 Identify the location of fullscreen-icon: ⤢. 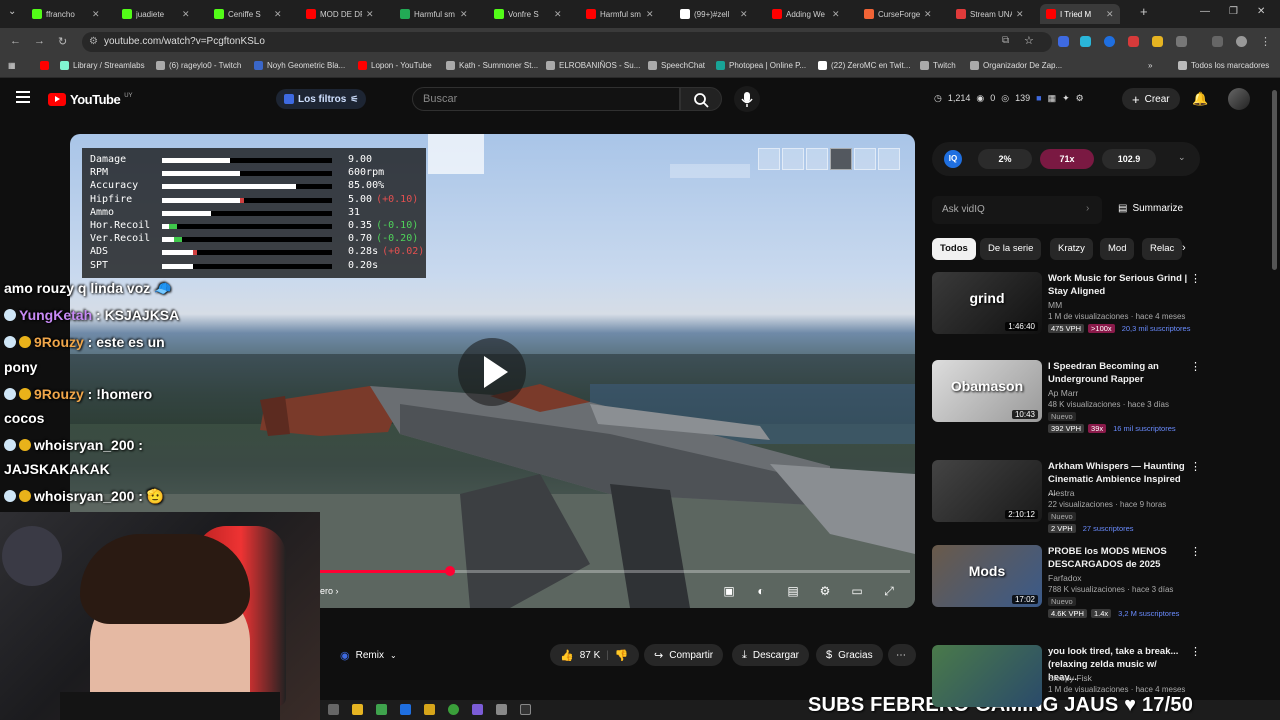
(889, 591).